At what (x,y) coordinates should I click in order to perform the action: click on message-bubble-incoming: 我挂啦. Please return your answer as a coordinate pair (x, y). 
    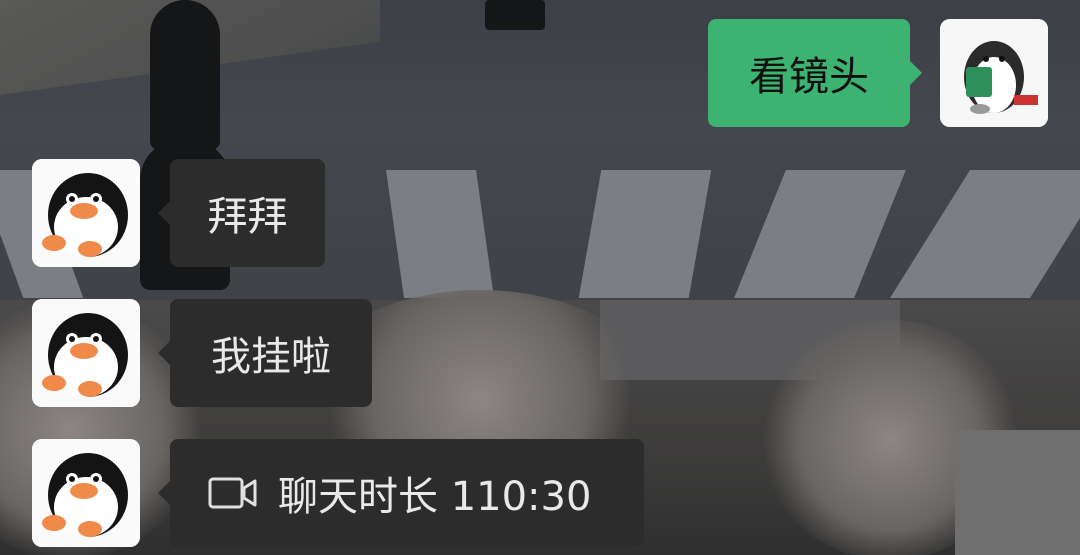
    Looking at the image, I should click on (265, 353).